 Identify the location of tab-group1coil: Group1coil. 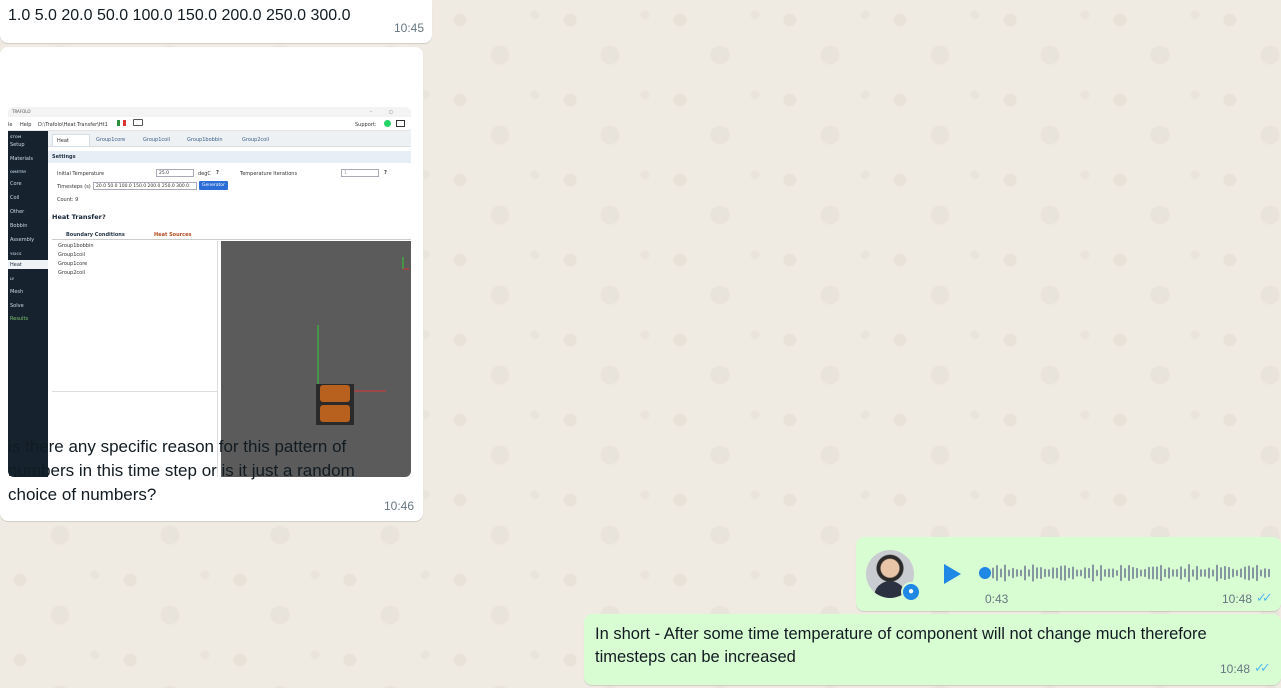
(156, 140).